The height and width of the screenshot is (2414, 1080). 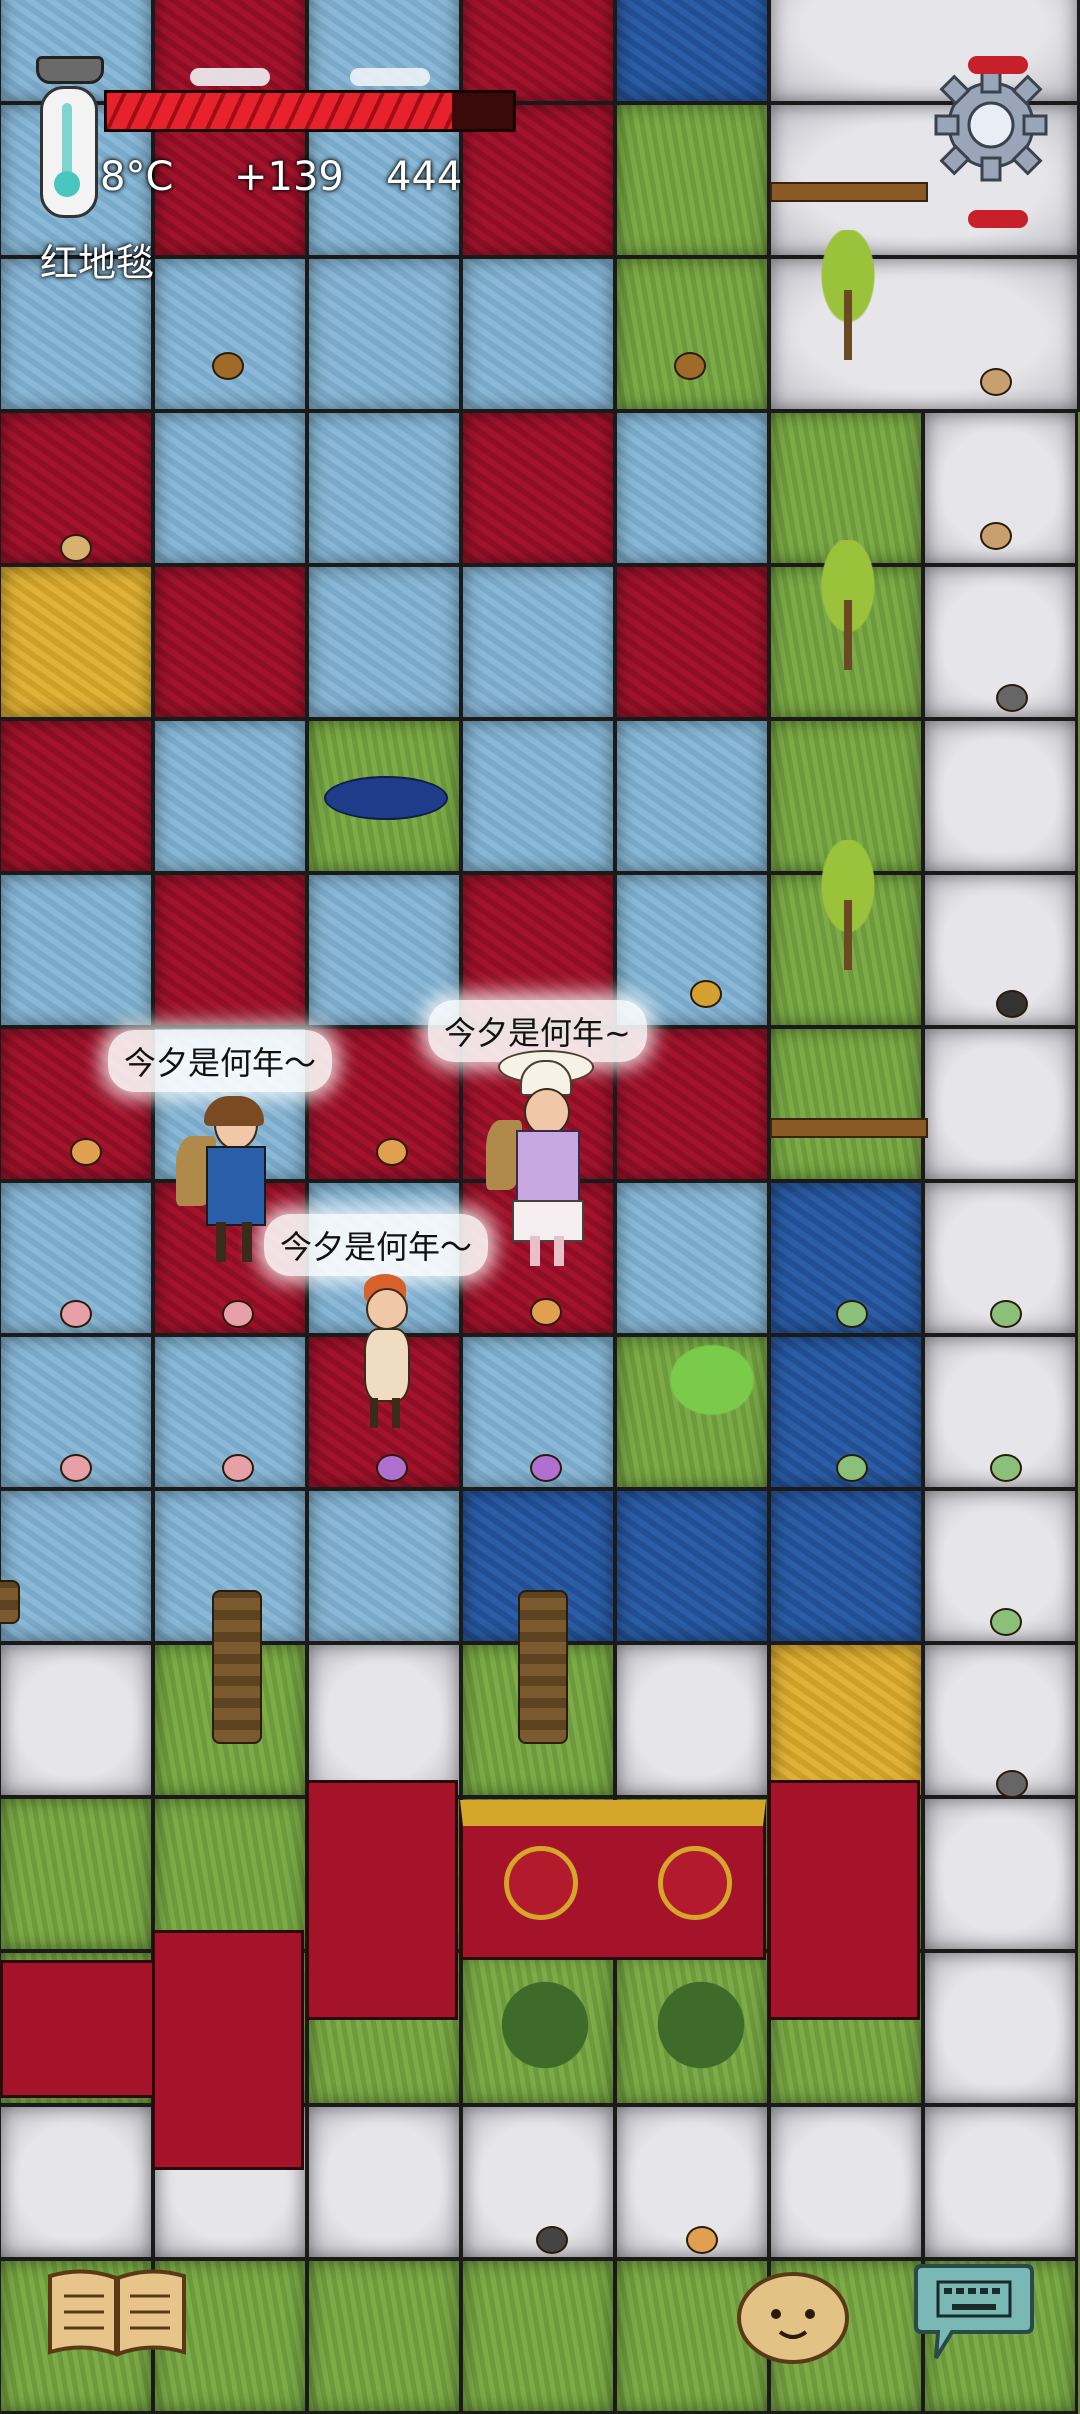 I want to click on gear-icon, so click(x=991, y=125).